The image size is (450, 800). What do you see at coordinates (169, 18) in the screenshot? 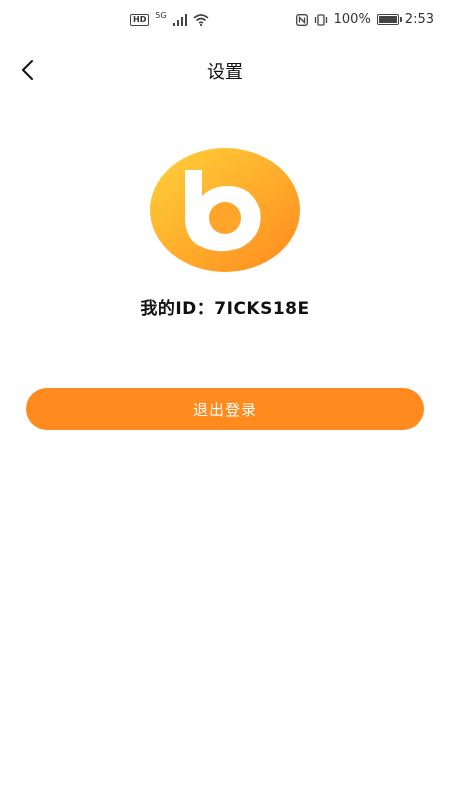
I see `status-left: HD 5G` at bounding box center [169, 18].